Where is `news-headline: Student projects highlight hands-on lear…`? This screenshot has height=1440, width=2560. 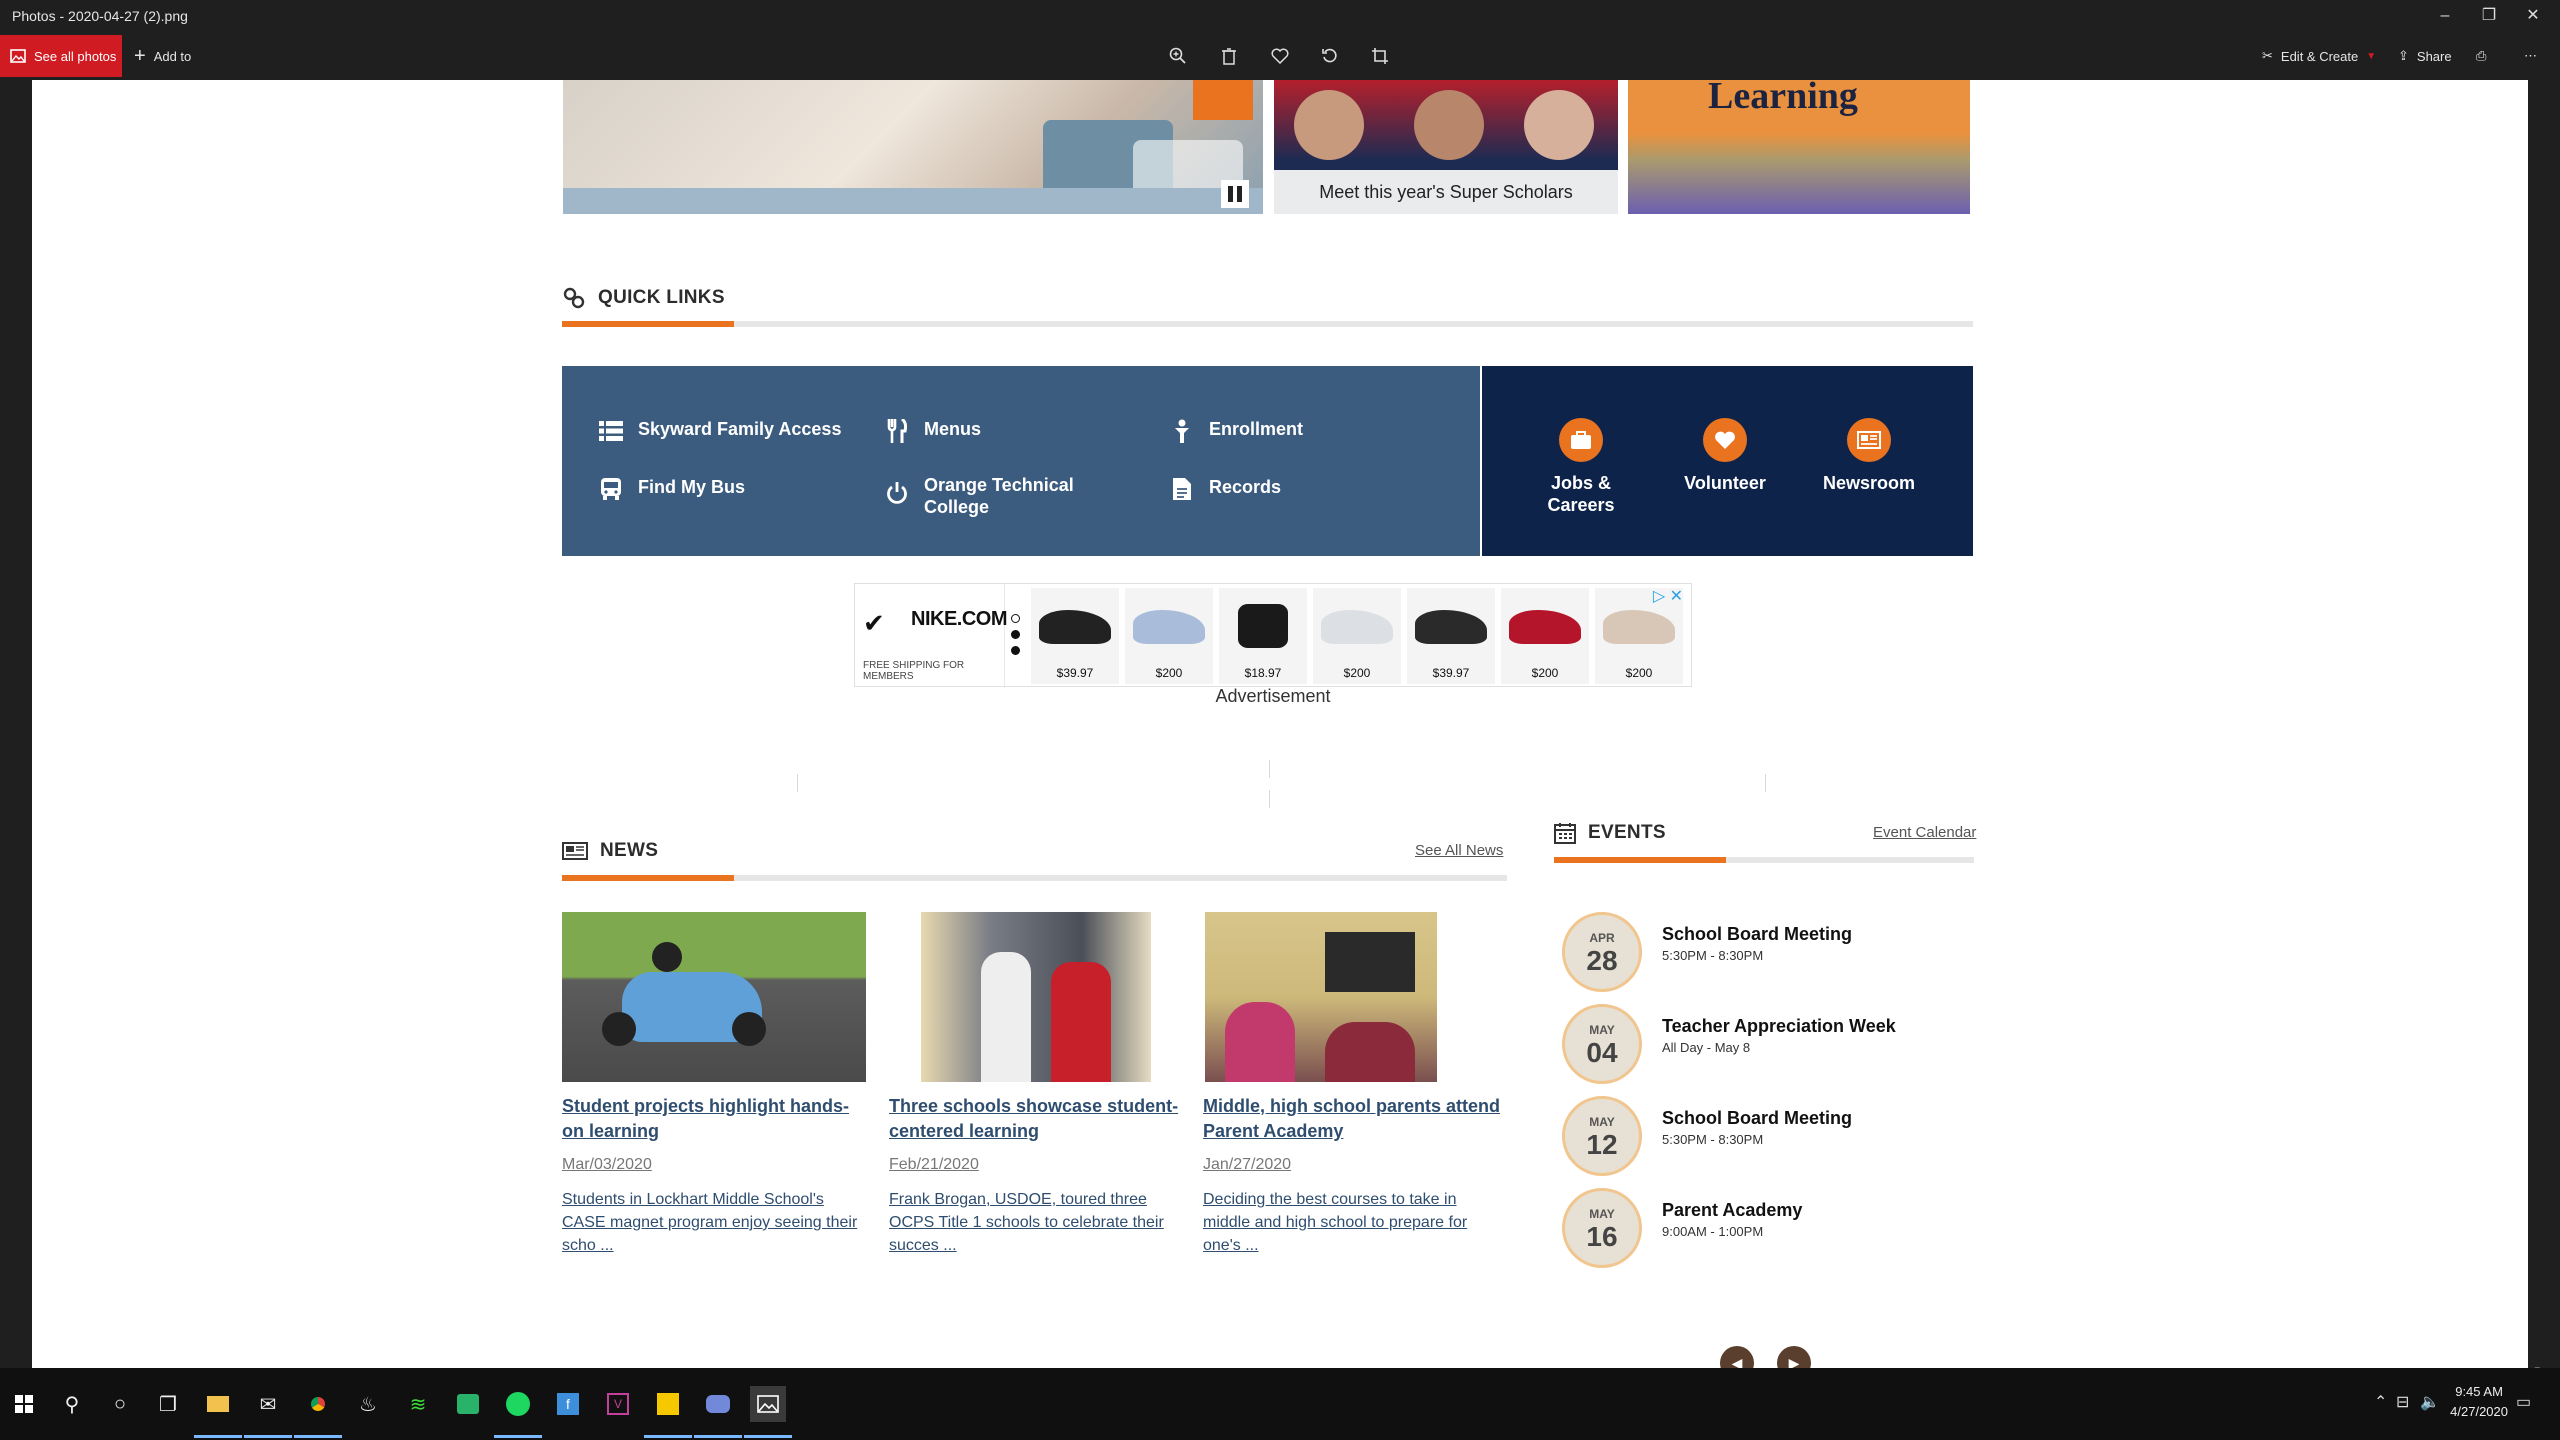
news-headline: Student projects highlight hands-on lear… is located at coordinates (714, 1119).